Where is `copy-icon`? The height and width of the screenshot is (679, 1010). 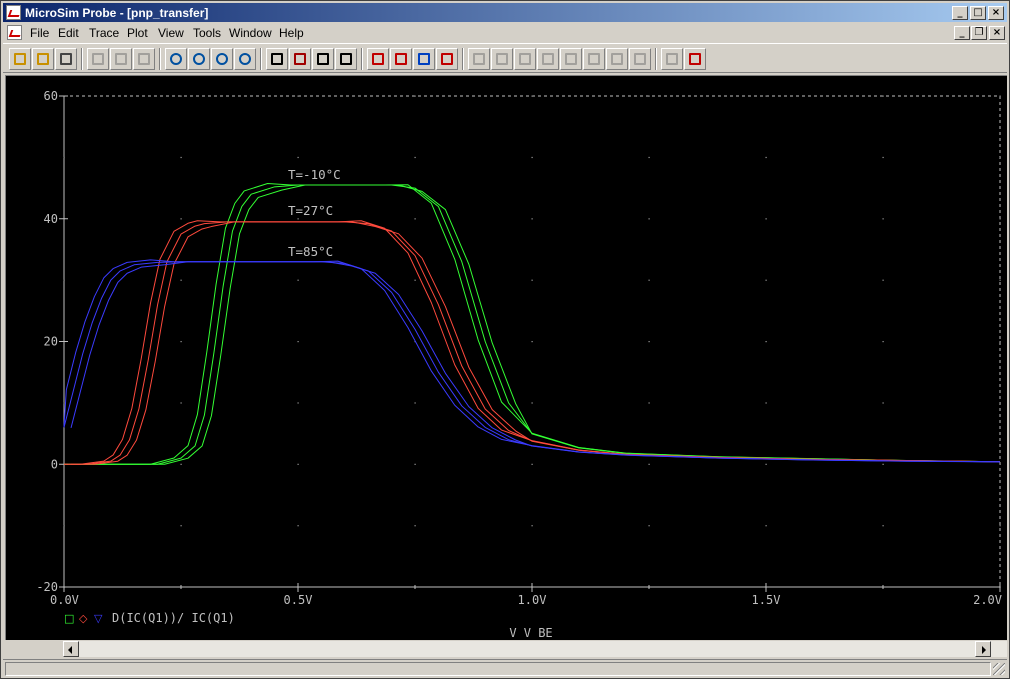
copy-icon is located at coordinates (121, 59).